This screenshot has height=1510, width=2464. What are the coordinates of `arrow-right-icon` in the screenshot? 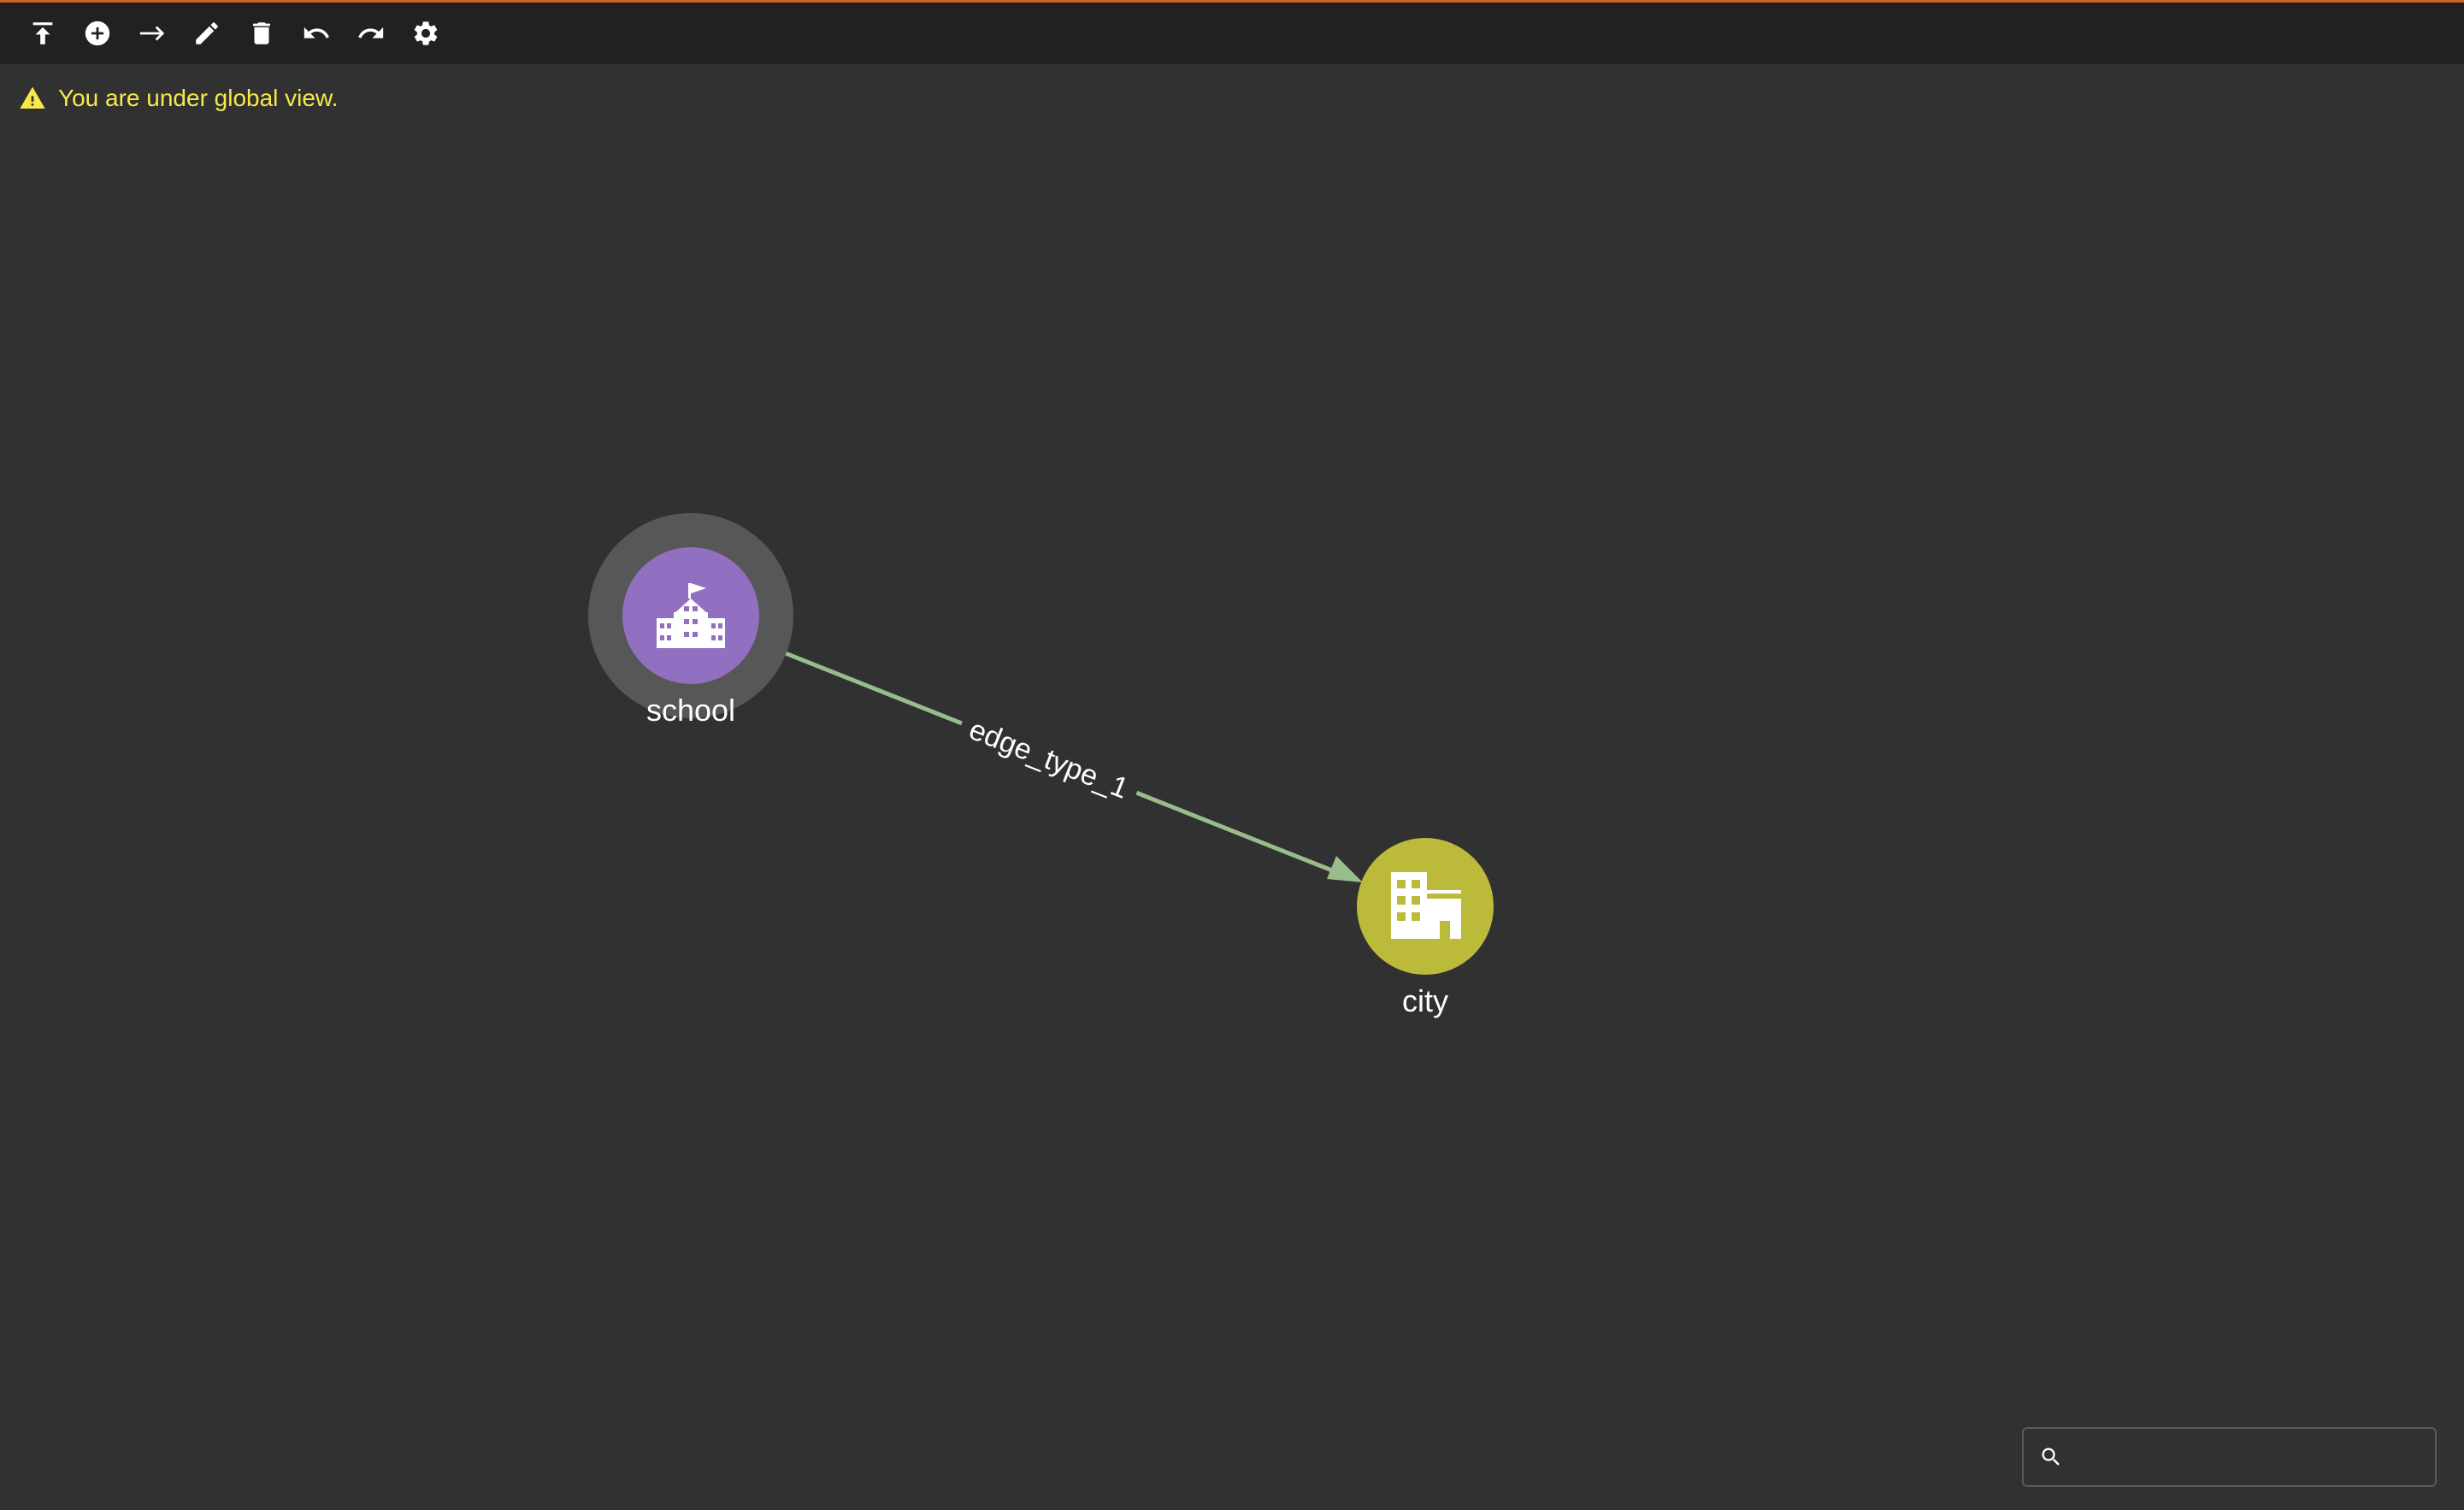 It's located at (152, 34).